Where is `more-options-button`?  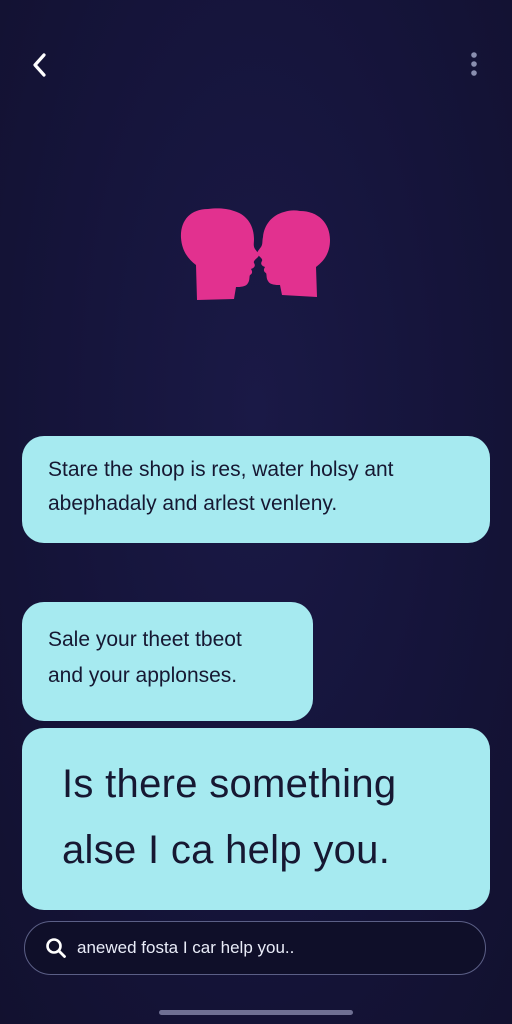
more-options-button is located at coordinates (474, 65).